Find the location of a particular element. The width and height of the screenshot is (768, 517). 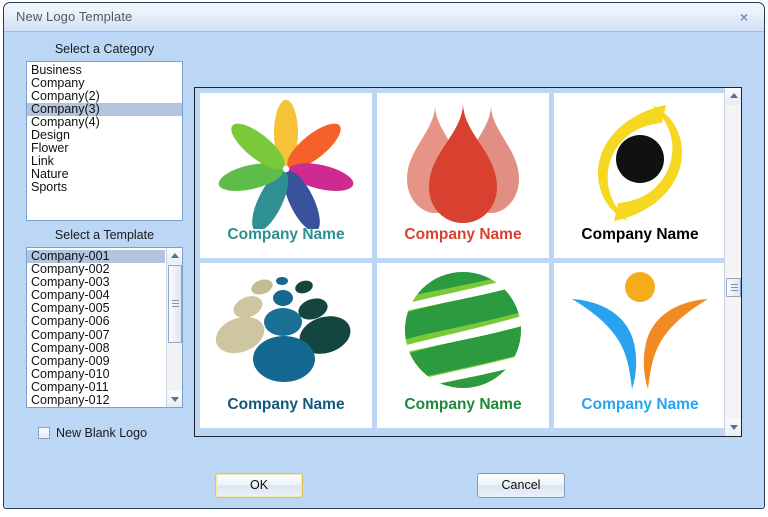

template-item-008: Company-008 is located at coordinates (96, 348).